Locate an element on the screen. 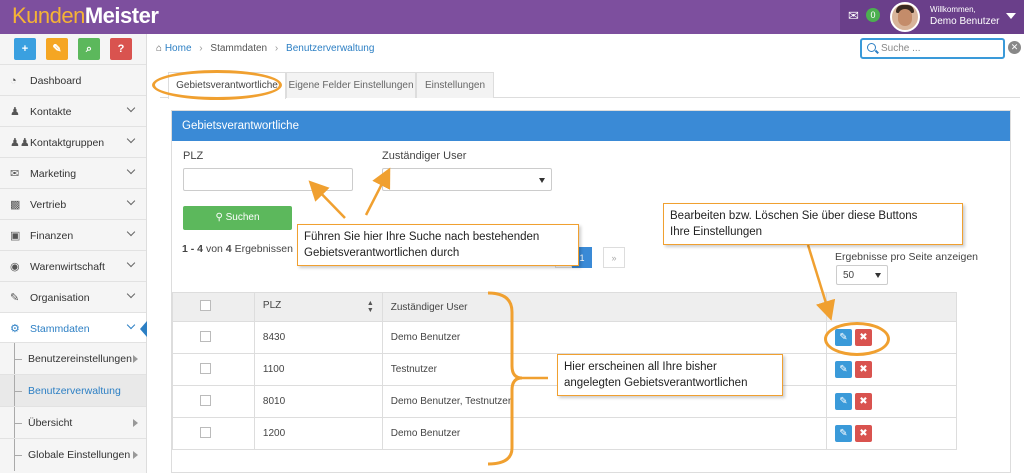 This screenshot has width=1024, height=473. sidebar-item-vertrieb: ▩ Vertrieb is located at coordinates (73, 203).